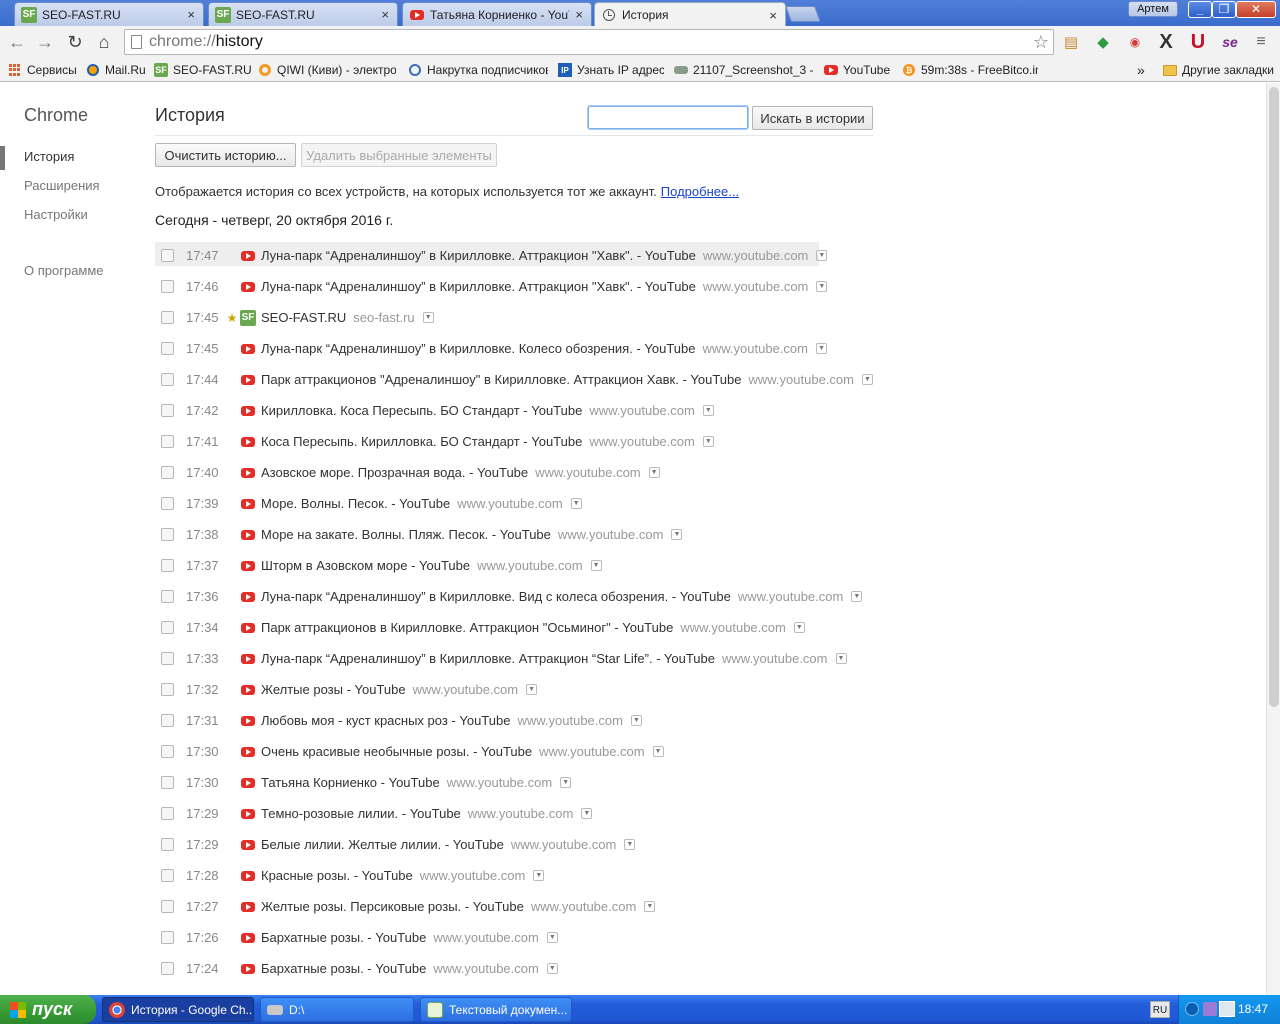  What do you see at coordinates (1071, 42) in the screenshot?
I see `extension-screenshot-icon: ▤` at bounding box center [1071, 42].